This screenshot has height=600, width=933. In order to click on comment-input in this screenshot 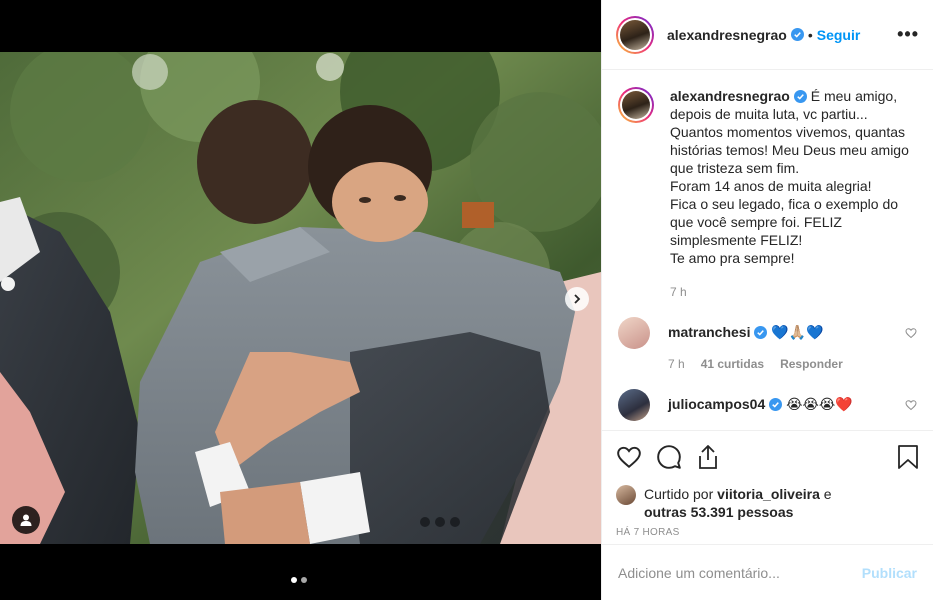, I will do `click(740, 572)`.